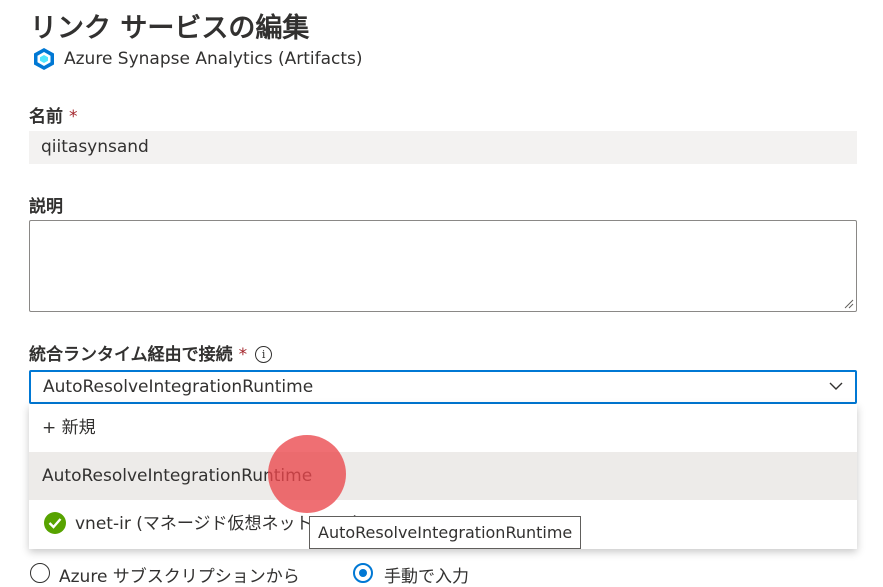  Describe the element at coordinates (443, 476) in the screenshot. I see `option-autoresolve: AutoResolveIntegrationRuntime` at that location.